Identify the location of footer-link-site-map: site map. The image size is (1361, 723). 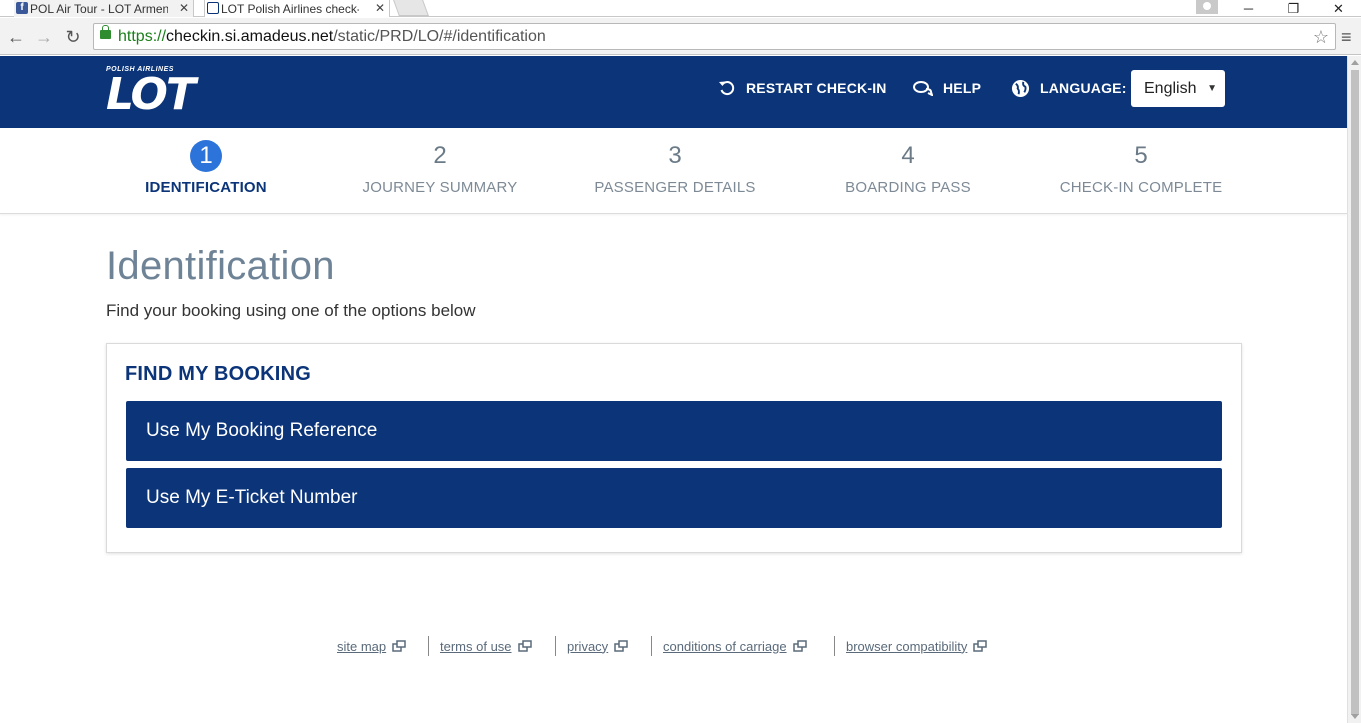
(371, 646).